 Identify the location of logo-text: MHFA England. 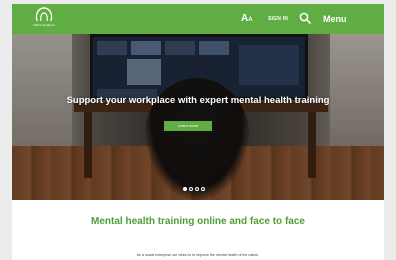
(44, 25).